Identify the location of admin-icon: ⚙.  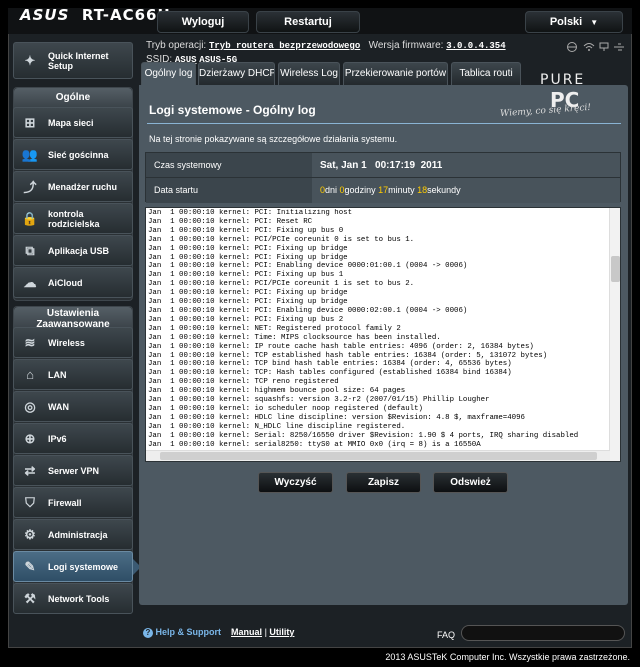
(30, 534).